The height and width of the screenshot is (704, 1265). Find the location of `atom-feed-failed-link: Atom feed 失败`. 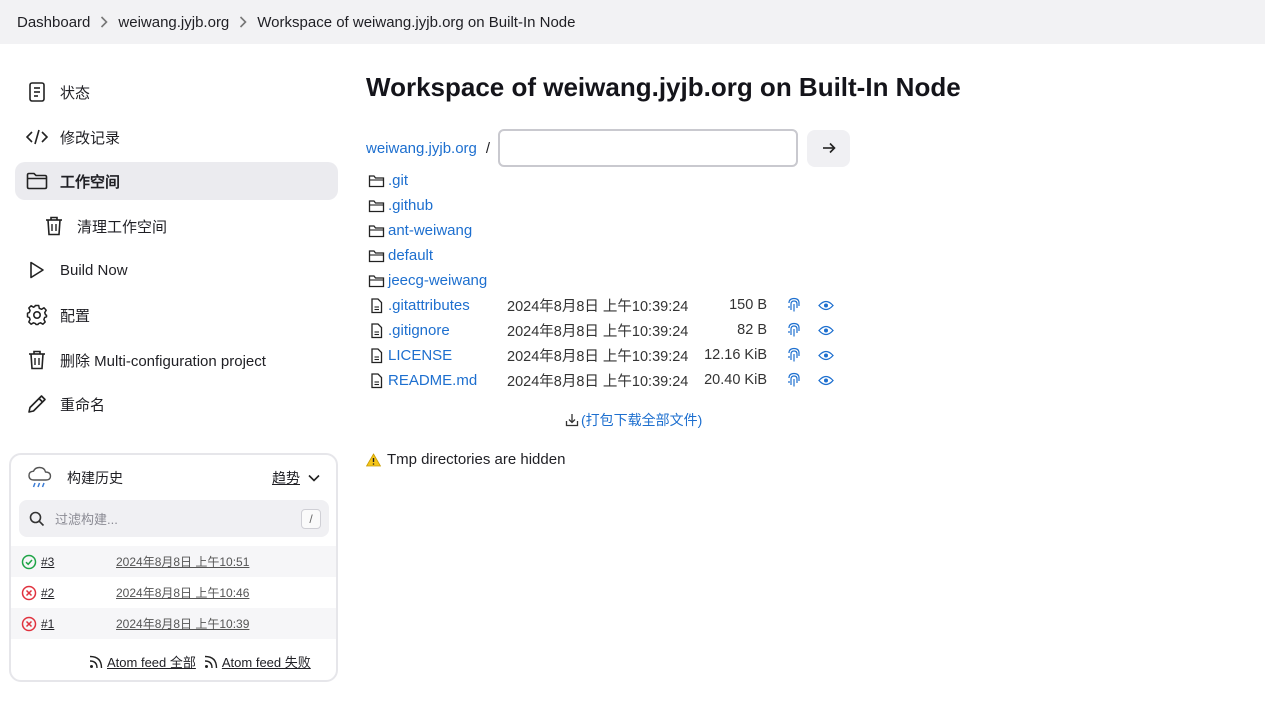

atom-feed-failed-link: Atom feed 失败 is located at coordinates (257, 661).